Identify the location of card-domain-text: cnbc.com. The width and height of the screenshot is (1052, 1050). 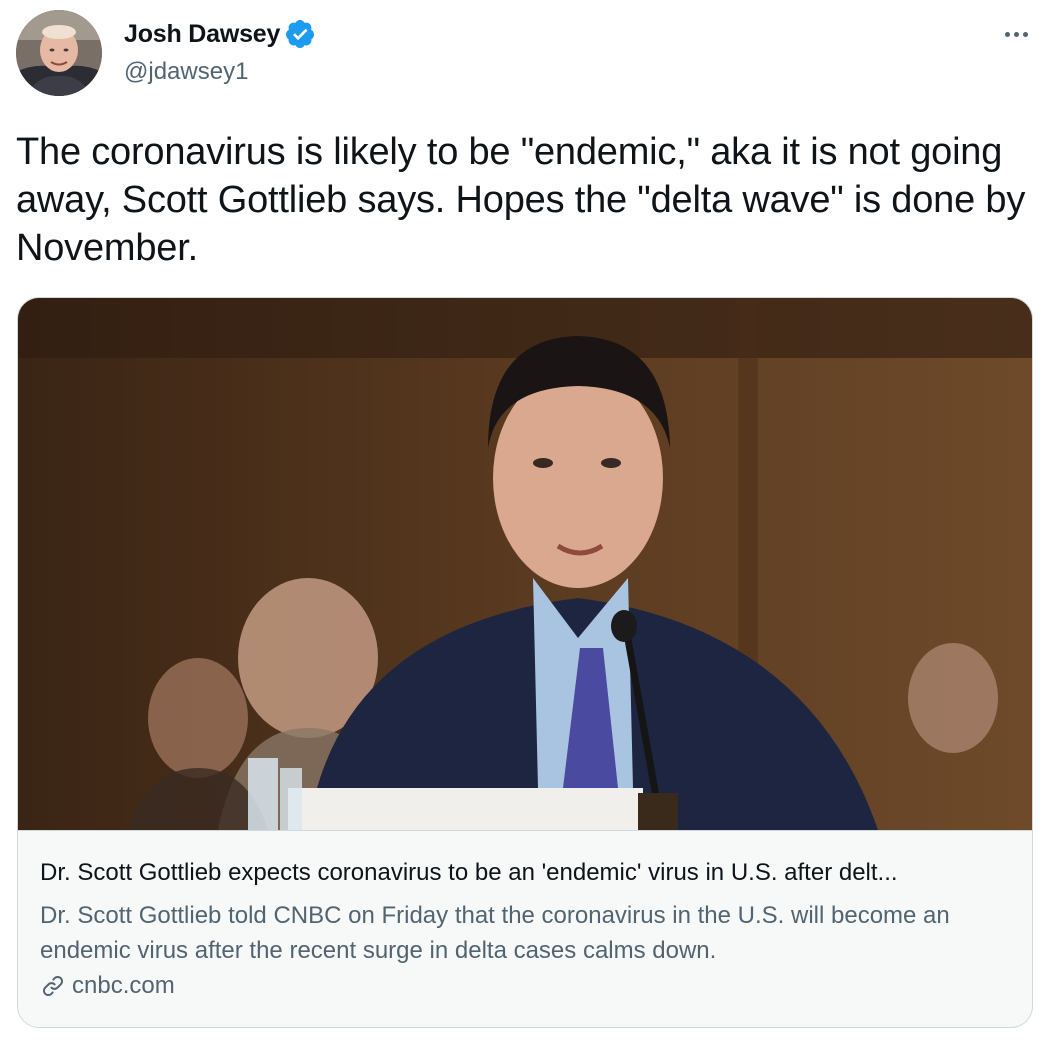
(123, 985).